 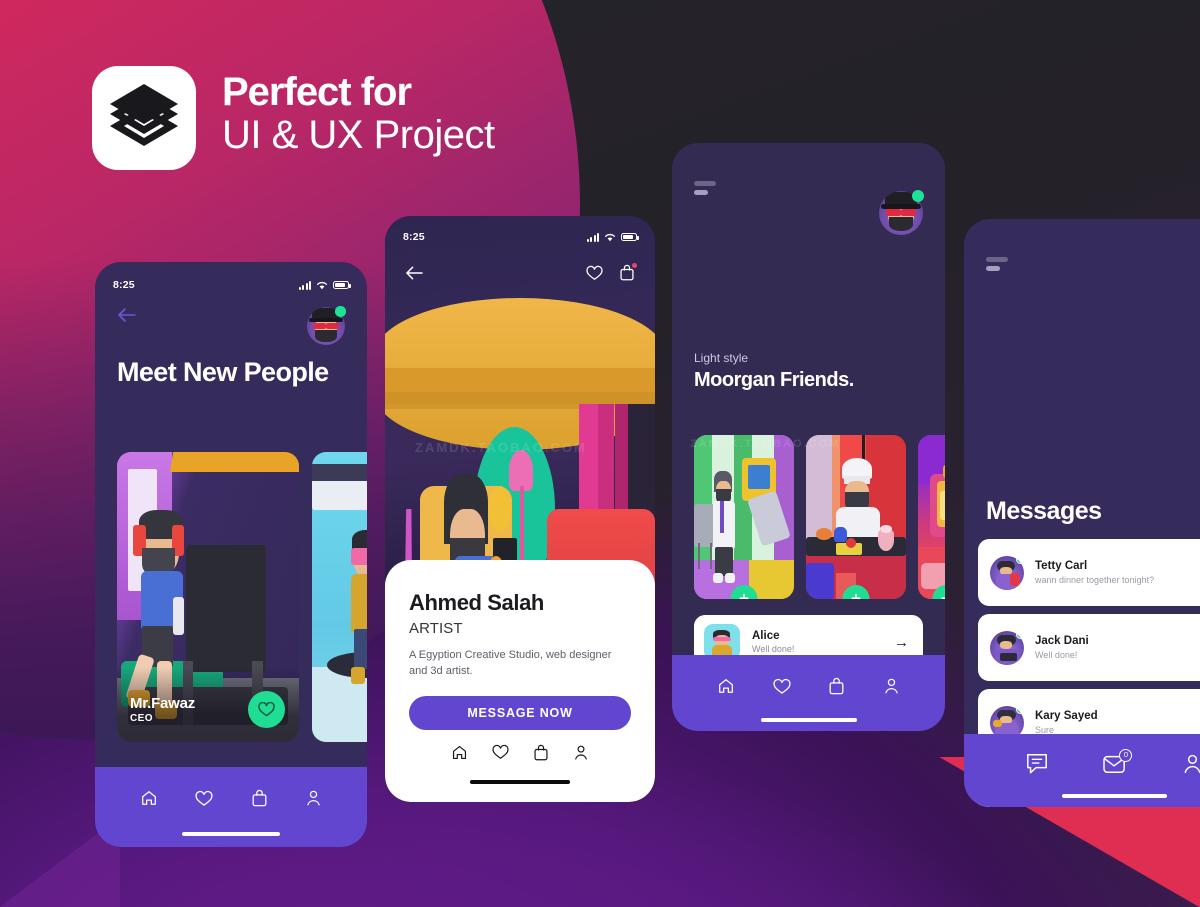 What do you see at coordinates (1095, 580) in the screenshot?
I see `message-preview: wann dinner together tonight?` at bounding box center [1095, 580].